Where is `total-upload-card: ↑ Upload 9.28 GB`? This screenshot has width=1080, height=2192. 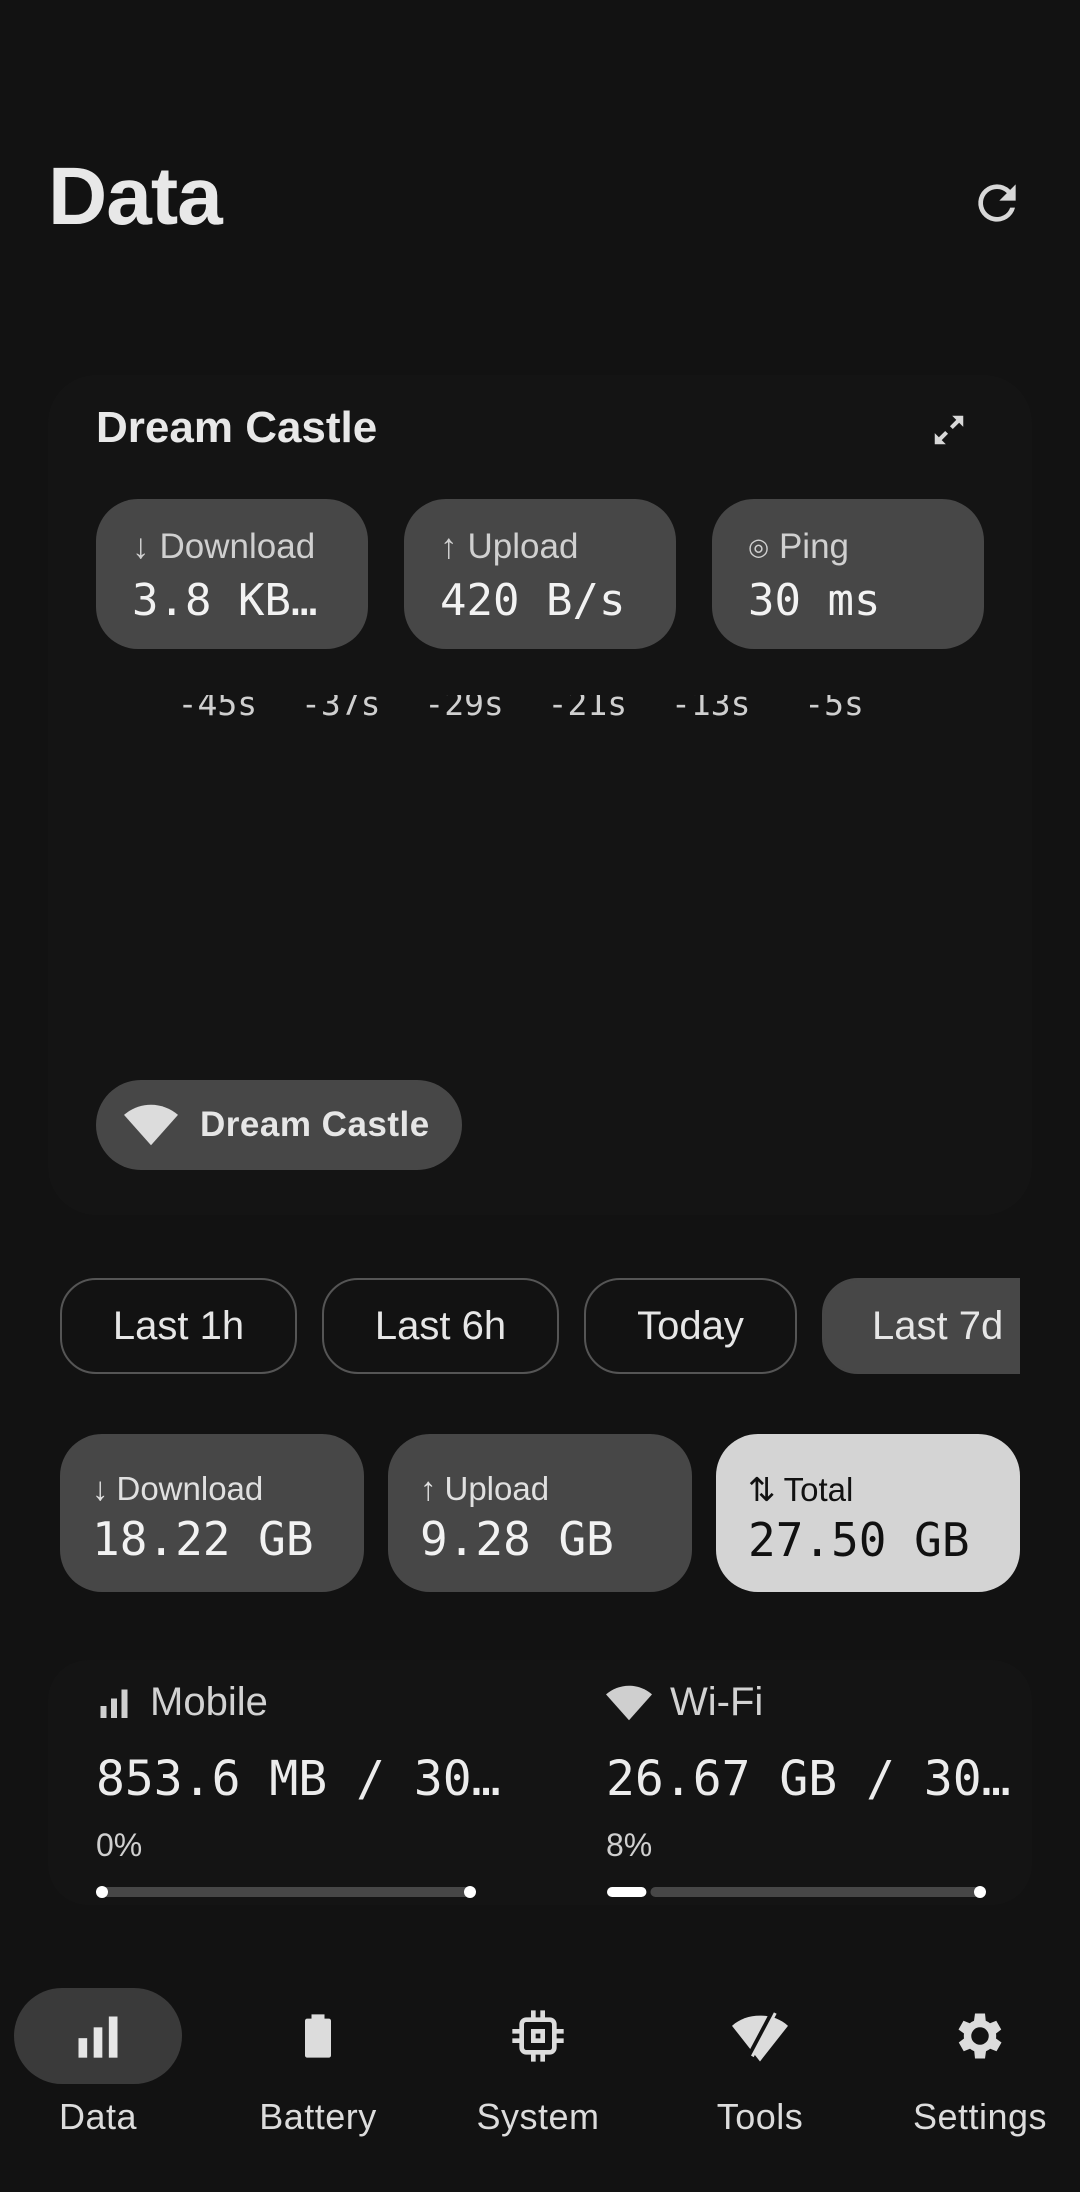 total-upload-card: ↑ Upload 9.28 GB is located at coordinates (540, 1513).